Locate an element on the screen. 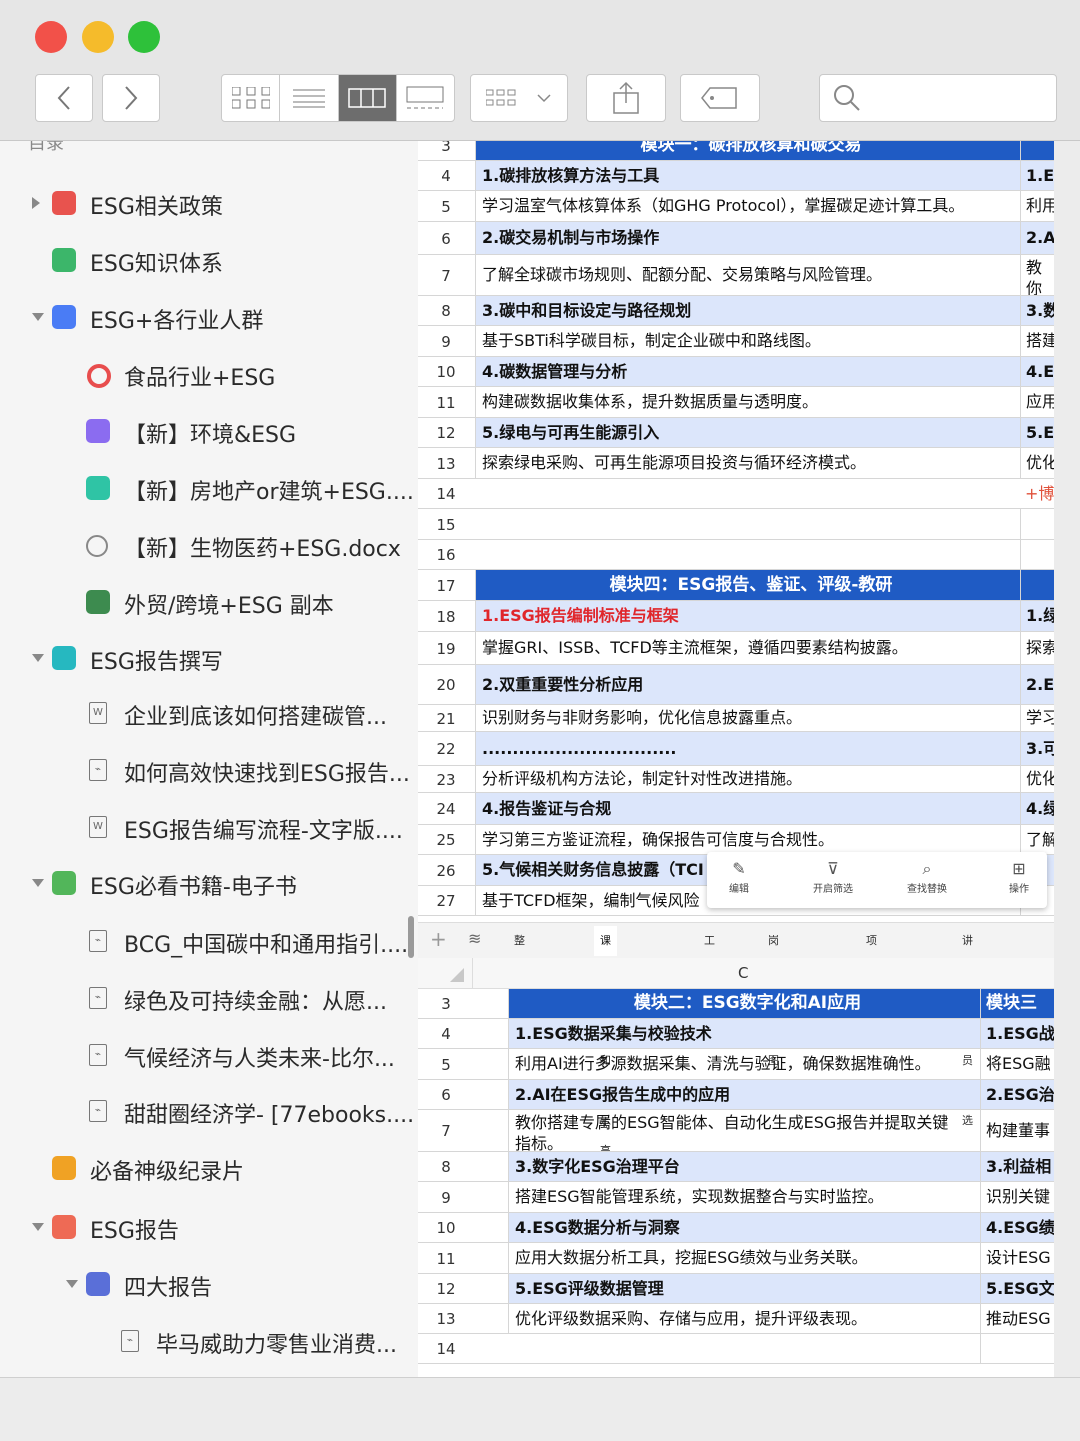  cell-b: 探索 is located at coordinates (1037, 648).